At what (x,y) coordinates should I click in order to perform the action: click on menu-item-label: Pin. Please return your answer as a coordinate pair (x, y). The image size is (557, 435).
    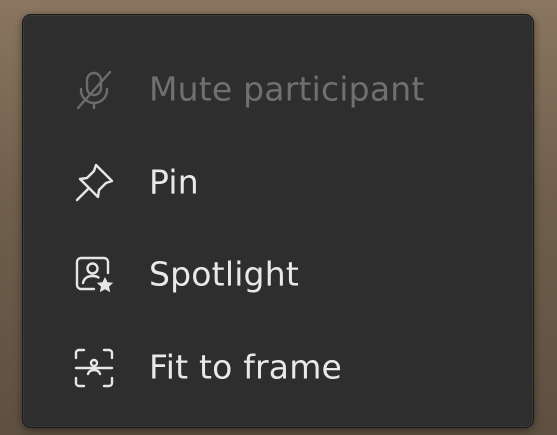
    Looking at the image, I should click on (174, 182).